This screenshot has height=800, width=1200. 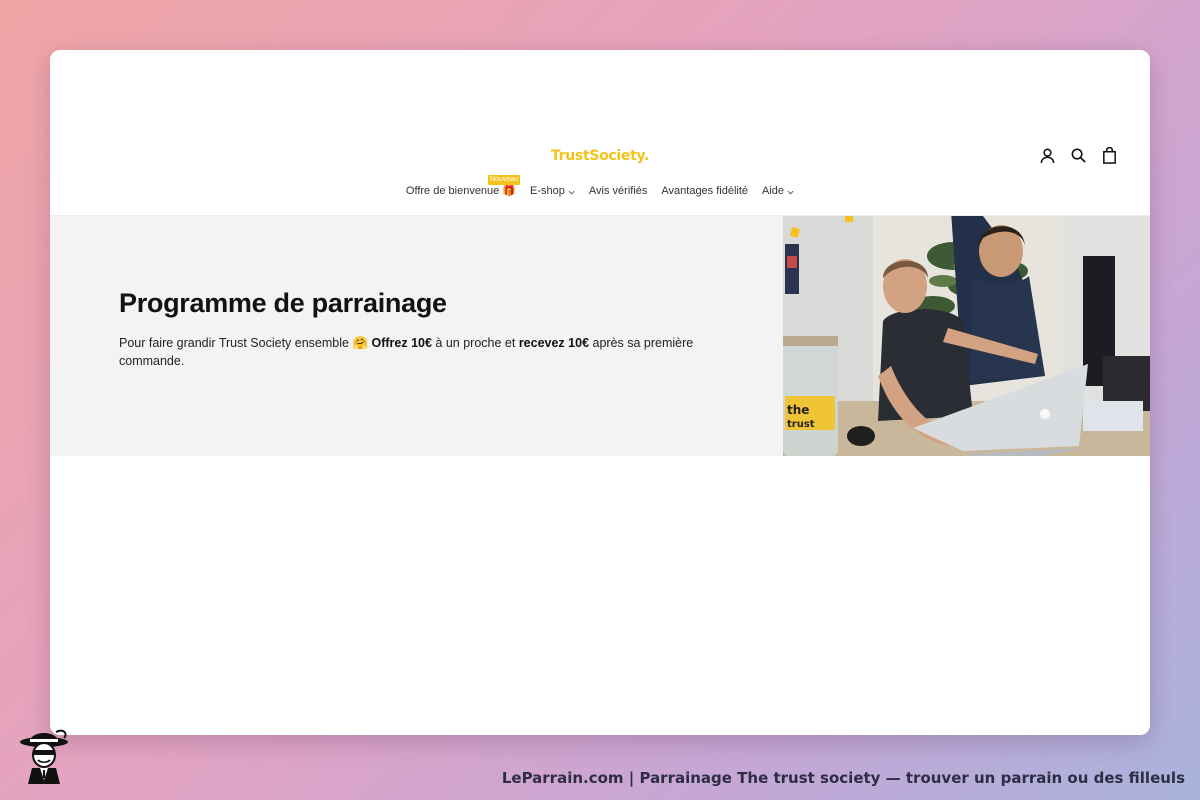 I want to click on hero-photo: the trust, so click(x=966, y=336).